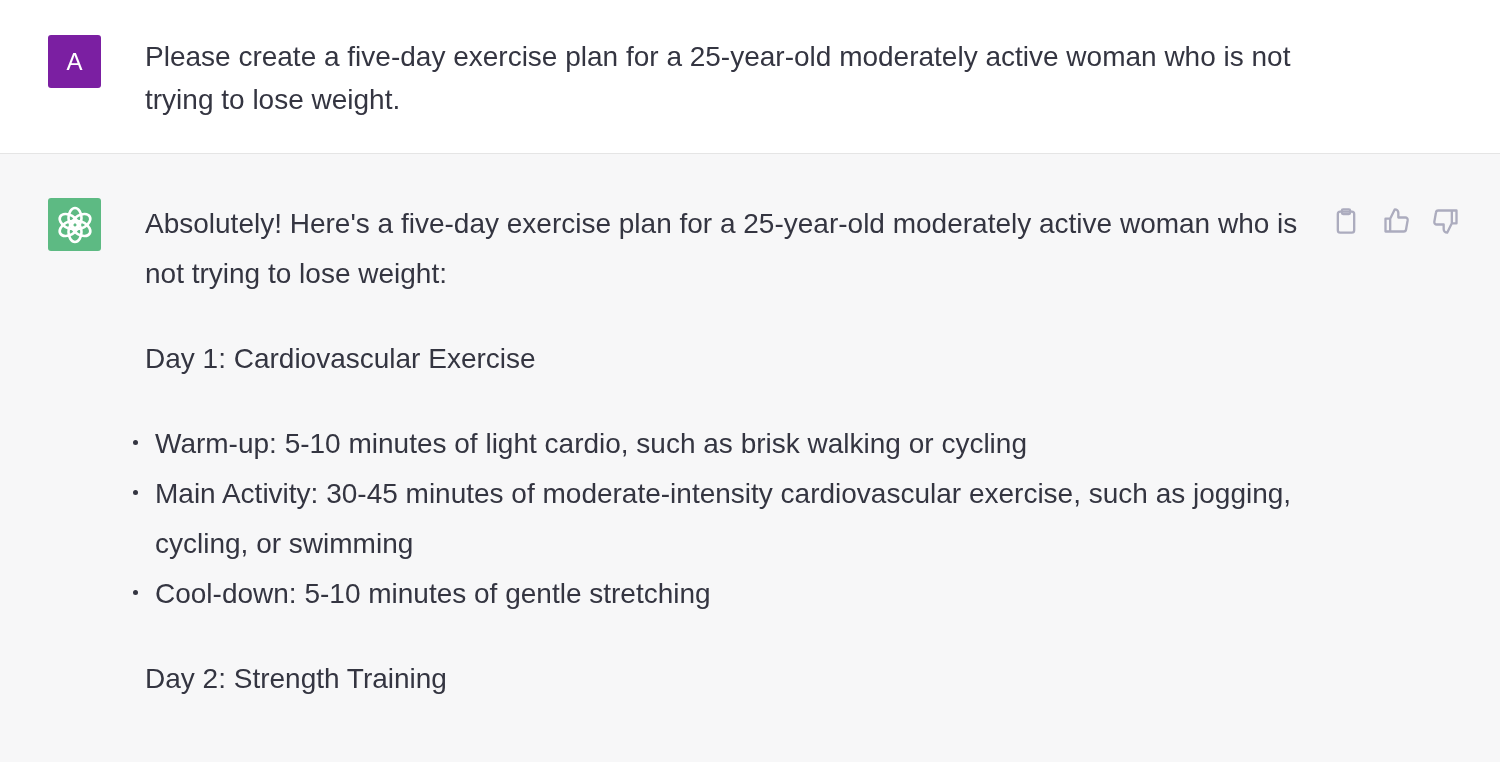 This screenshot has height=762, width=1500. I want to click on user-avatar: A, so click(74, 61).